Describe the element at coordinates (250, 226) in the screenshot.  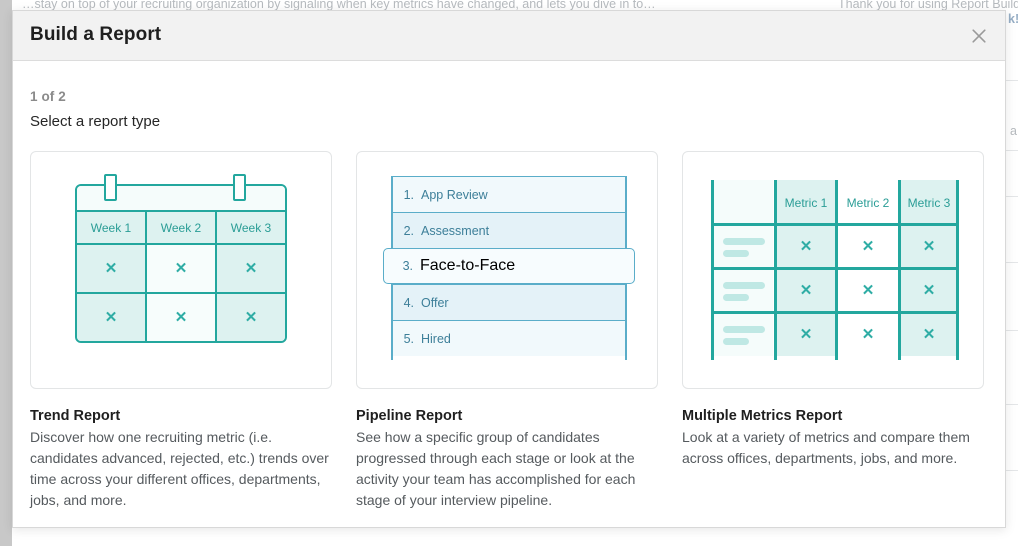
I see `calendar-col-header: Week 3` at that location.